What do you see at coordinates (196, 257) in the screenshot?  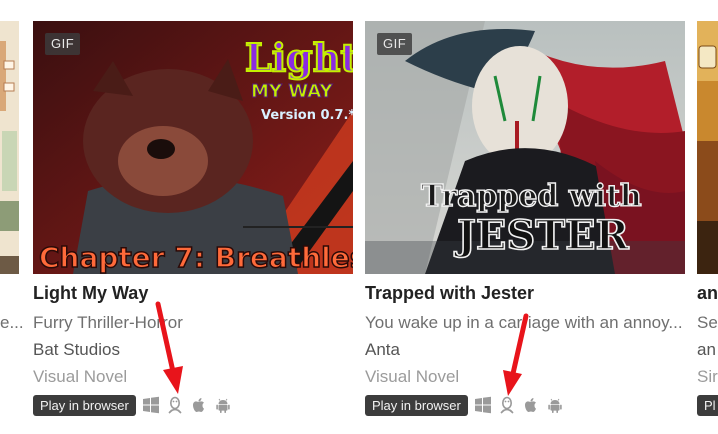 I see `cover-chapter-text: Chapter 7: Breathless` at bounding box center [196, 257].